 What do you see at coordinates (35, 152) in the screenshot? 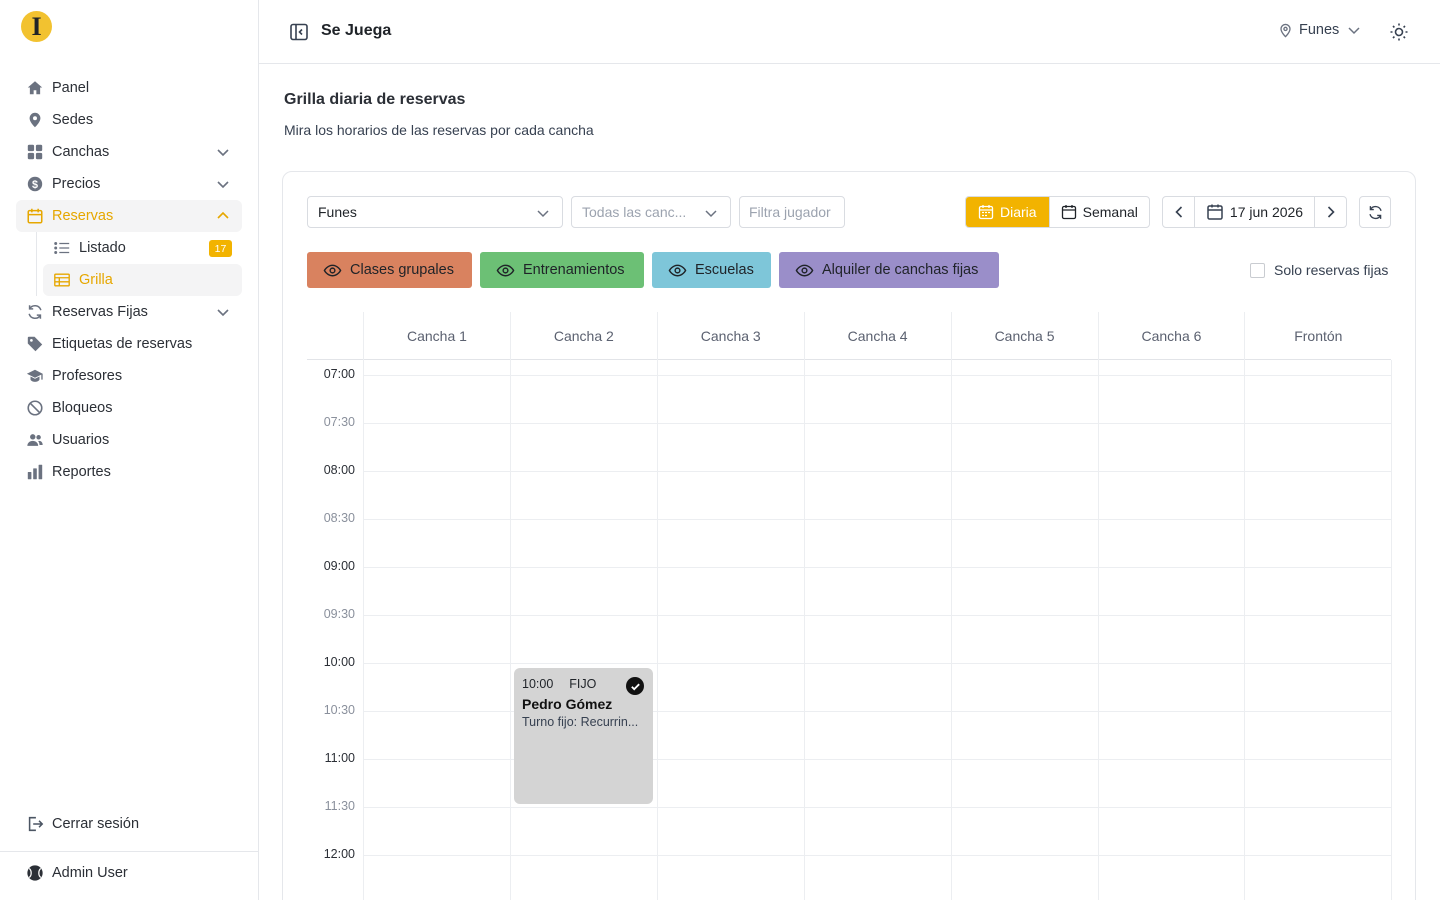
I see `grid-icon` at bounding box center [35, 152].